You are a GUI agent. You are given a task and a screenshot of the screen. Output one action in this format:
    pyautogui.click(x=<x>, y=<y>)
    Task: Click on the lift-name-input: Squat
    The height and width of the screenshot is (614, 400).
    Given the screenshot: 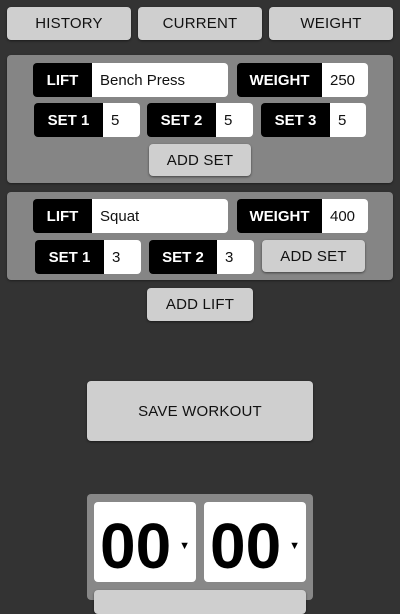 What is the action you would take?
    pyautogui.click(x=160, y=216)
    